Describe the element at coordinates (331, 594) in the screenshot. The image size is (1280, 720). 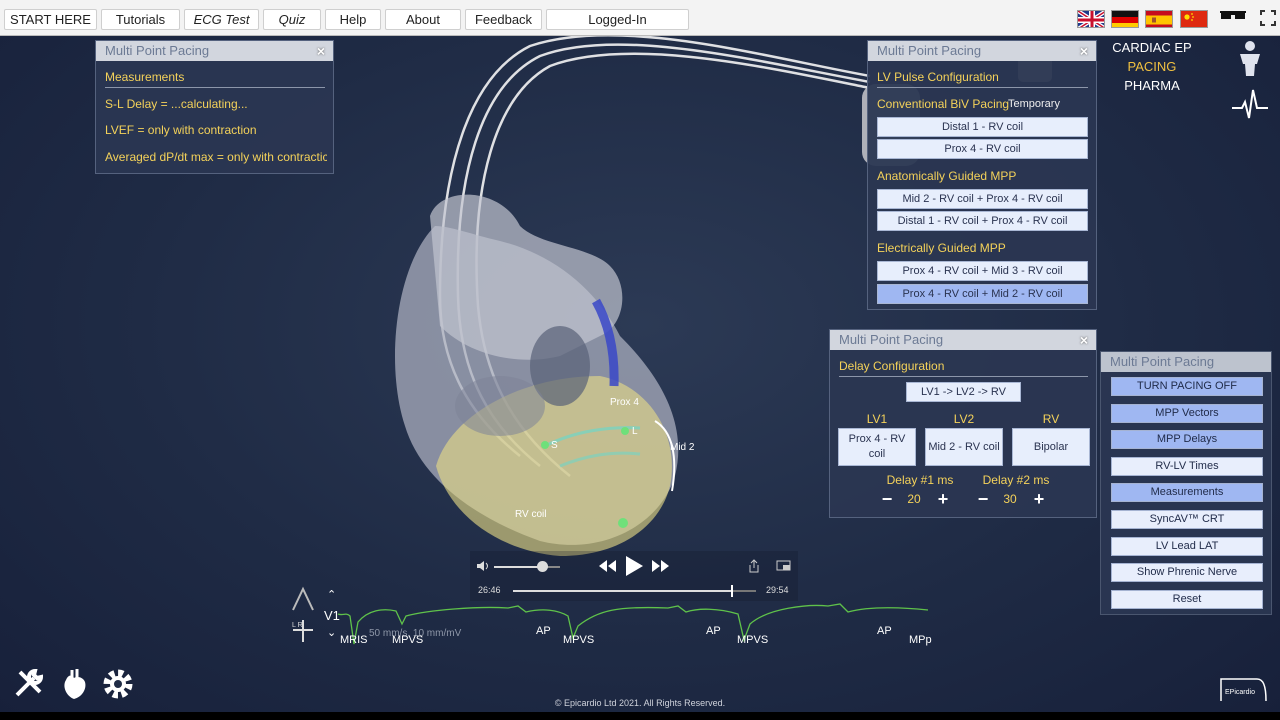
I see `lead-up-icon: ⌃` at that location.